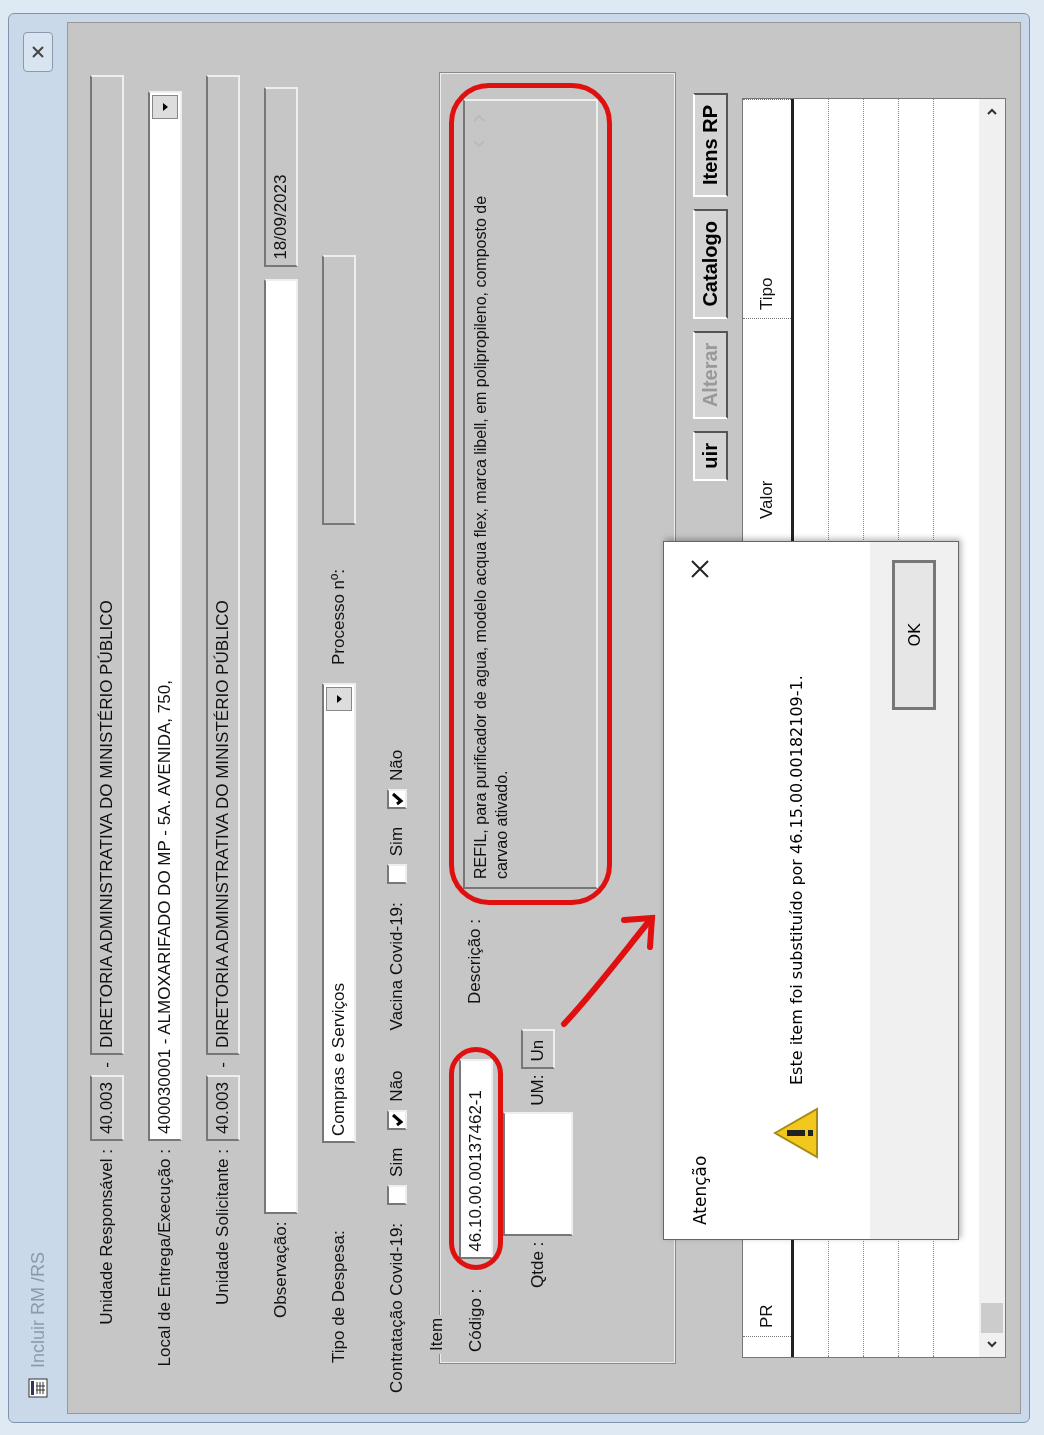 The height and width of the screenshot is (1435, 1044). Describe the element at coordinates (281, 176) in the screenshot. I see `date-field: 18/09/2023` at that location.